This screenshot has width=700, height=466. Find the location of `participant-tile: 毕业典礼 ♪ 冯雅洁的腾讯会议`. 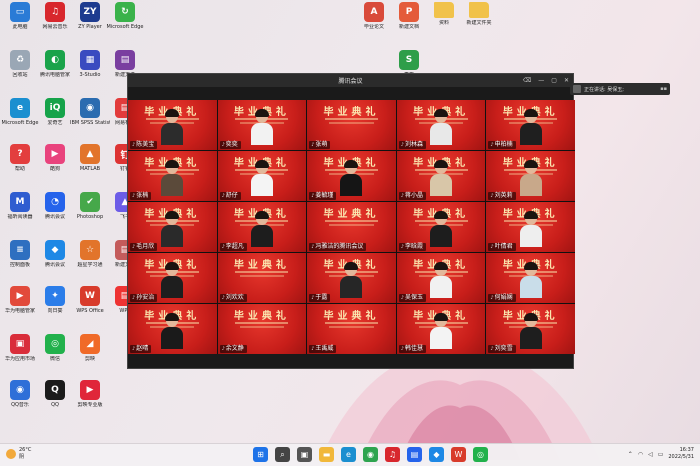

participant-tile: 毕业典礼 ♪ 冯雅洁的腾讯会议 is located at coordinates (351, 227).